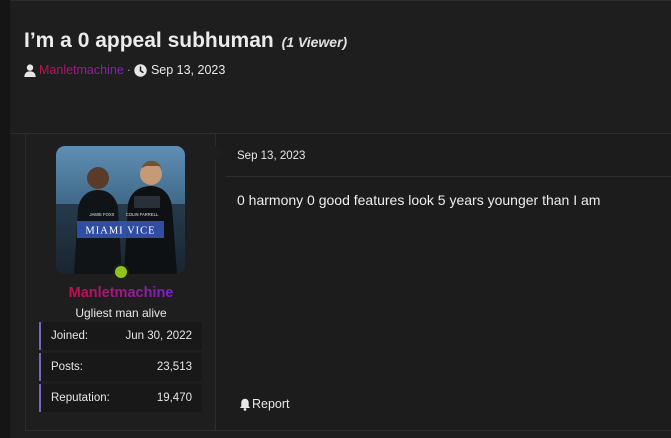 This screenshot has height=438, width=671. I want to click on left-gutter, so click(5, 219).